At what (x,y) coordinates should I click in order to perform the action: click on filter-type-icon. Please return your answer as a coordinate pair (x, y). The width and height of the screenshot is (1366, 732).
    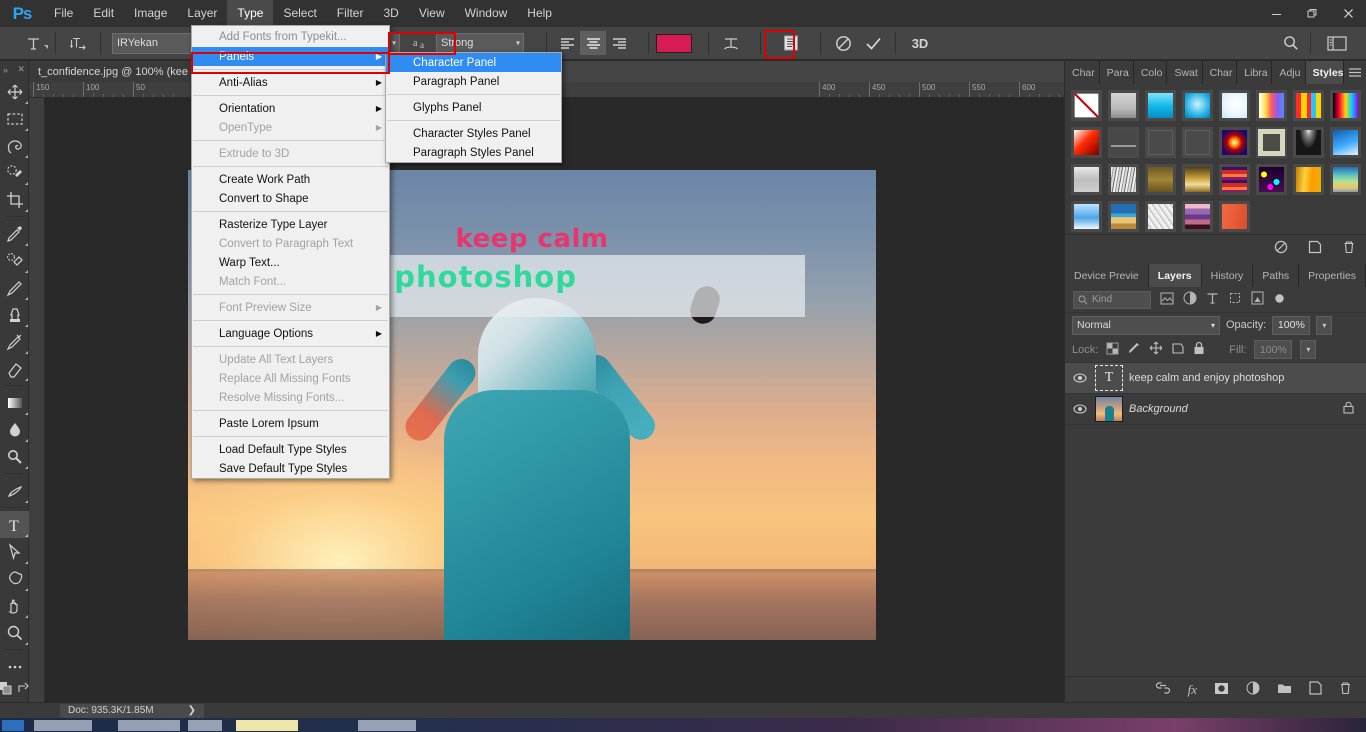
    Looking at the image, I should click on (1212, 300).